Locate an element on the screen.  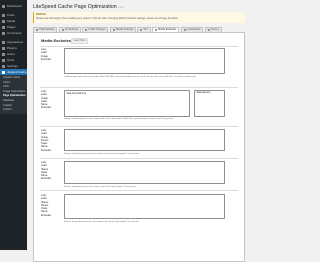
sidebar-item-label: Media is located at coordinates (11, 21).